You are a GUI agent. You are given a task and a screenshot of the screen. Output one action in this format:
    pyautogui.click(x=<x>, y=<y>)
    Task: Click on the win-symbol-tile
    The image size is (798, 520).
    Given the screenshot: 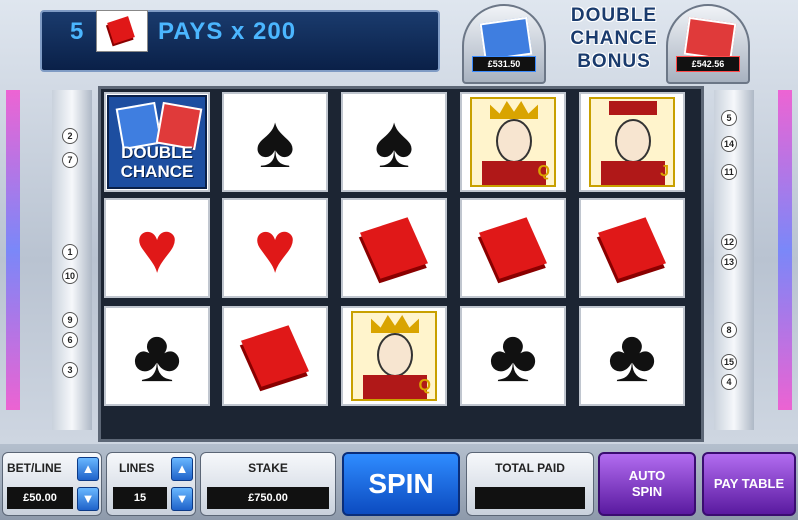 What is the action you would take?
    pyautogui.click(x=122, y=31)
    